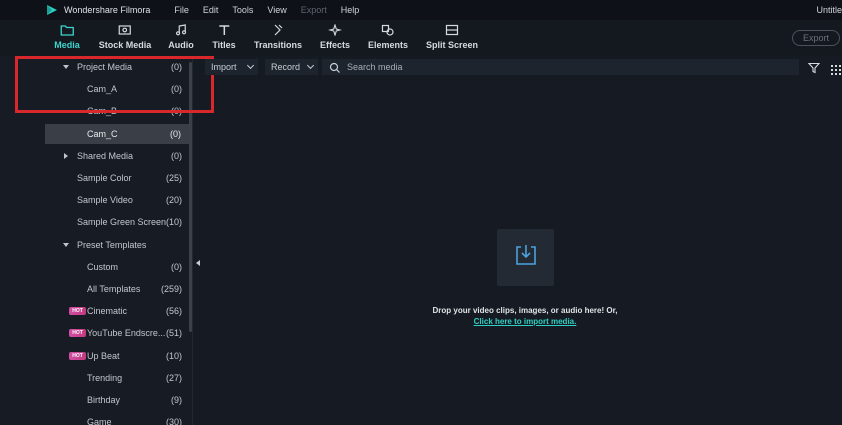 The height and width of the screenshot is (425, 842). I want to click on tab-media: Media, so click(67, 36).